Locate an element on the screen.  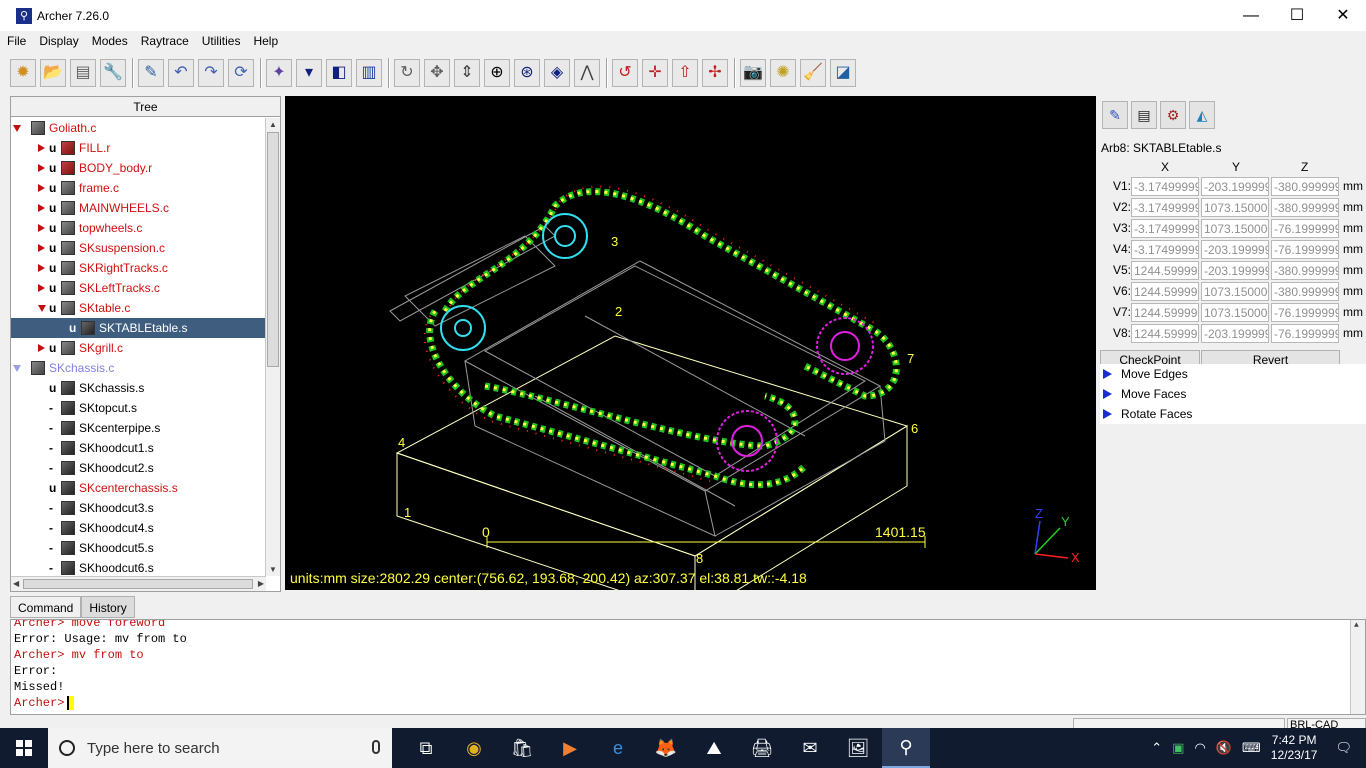
menu-utilities: Utilities is located at coordinates (221, 41).